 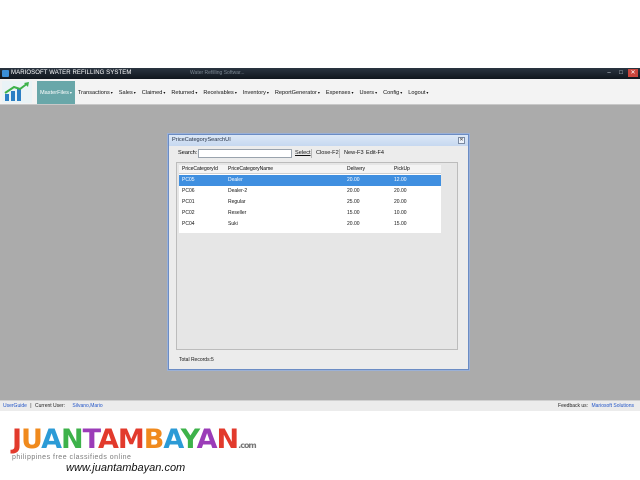 I want to click on menu-item-label: Logout, so click(x=417, y=93).